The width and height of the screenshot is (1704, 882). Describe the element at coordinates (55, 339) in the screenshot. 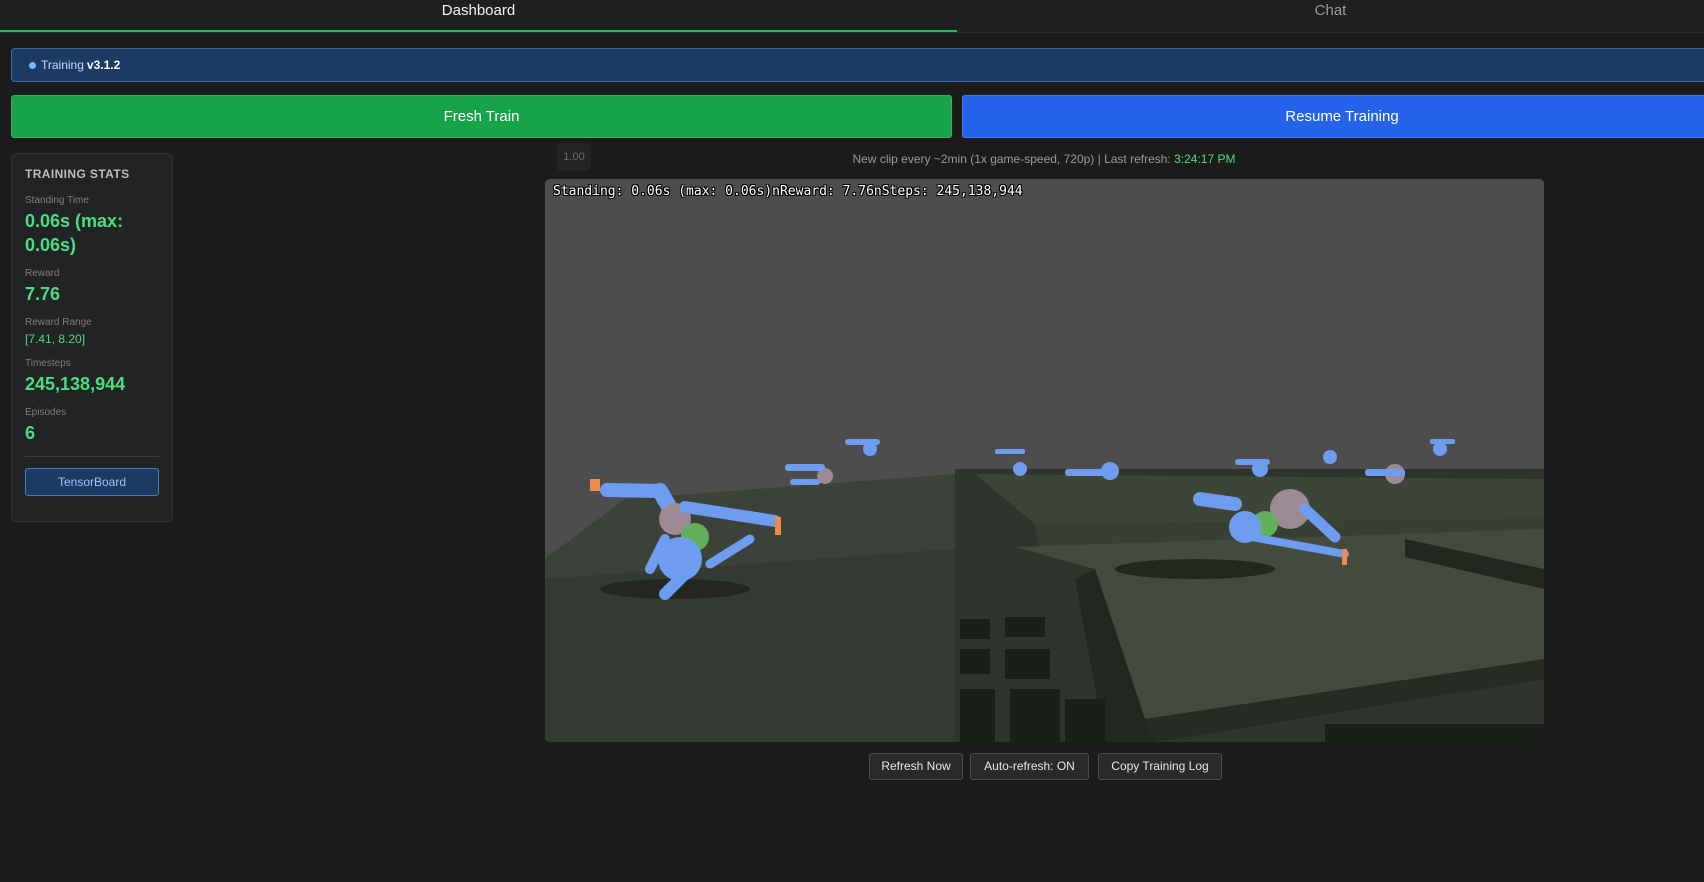

I see `reward-range-value: [7.41, 8.20]` at that location.